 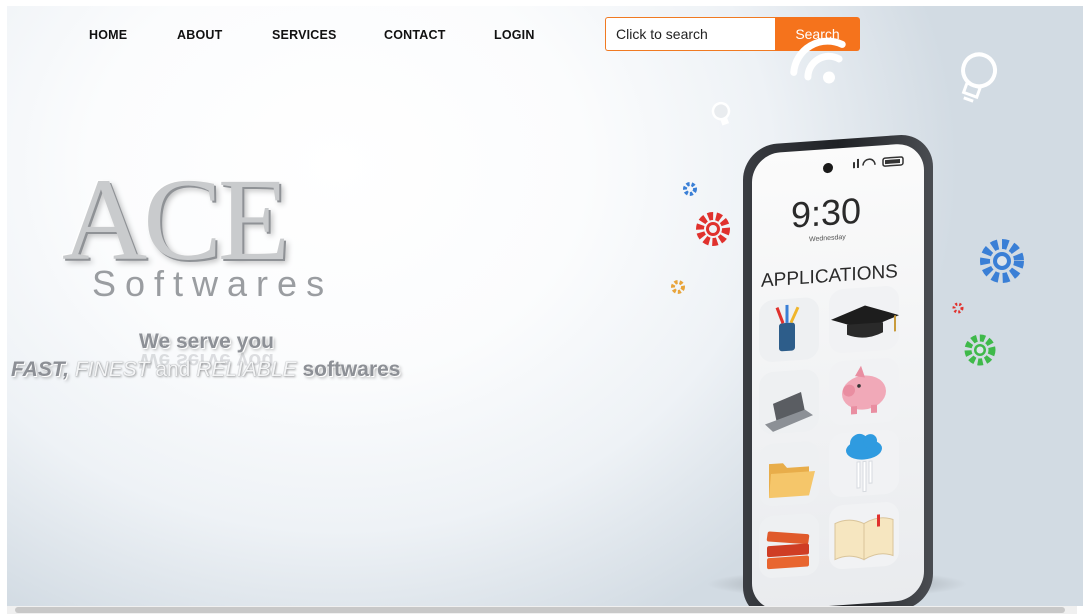 What do you see at coordinates (864, 391) in the screenshot?
I see `piggy-bank-icon` at bounding box center [864, 391].